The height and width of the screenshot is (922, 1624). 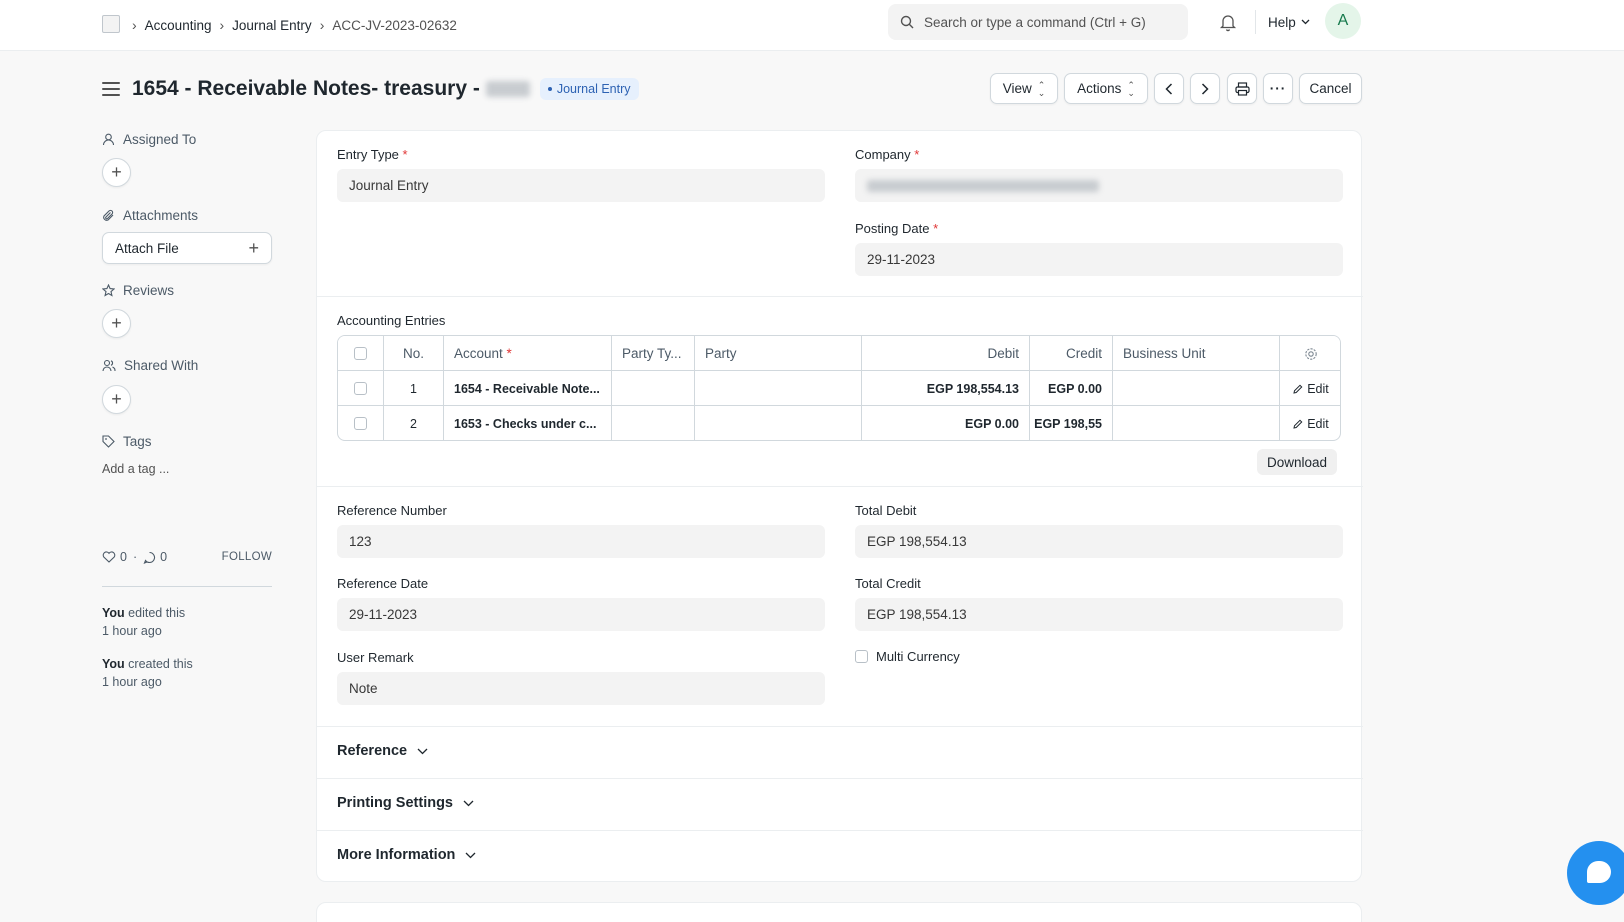 I want to click on tags-label: Tags, so click(x=137, y=441).